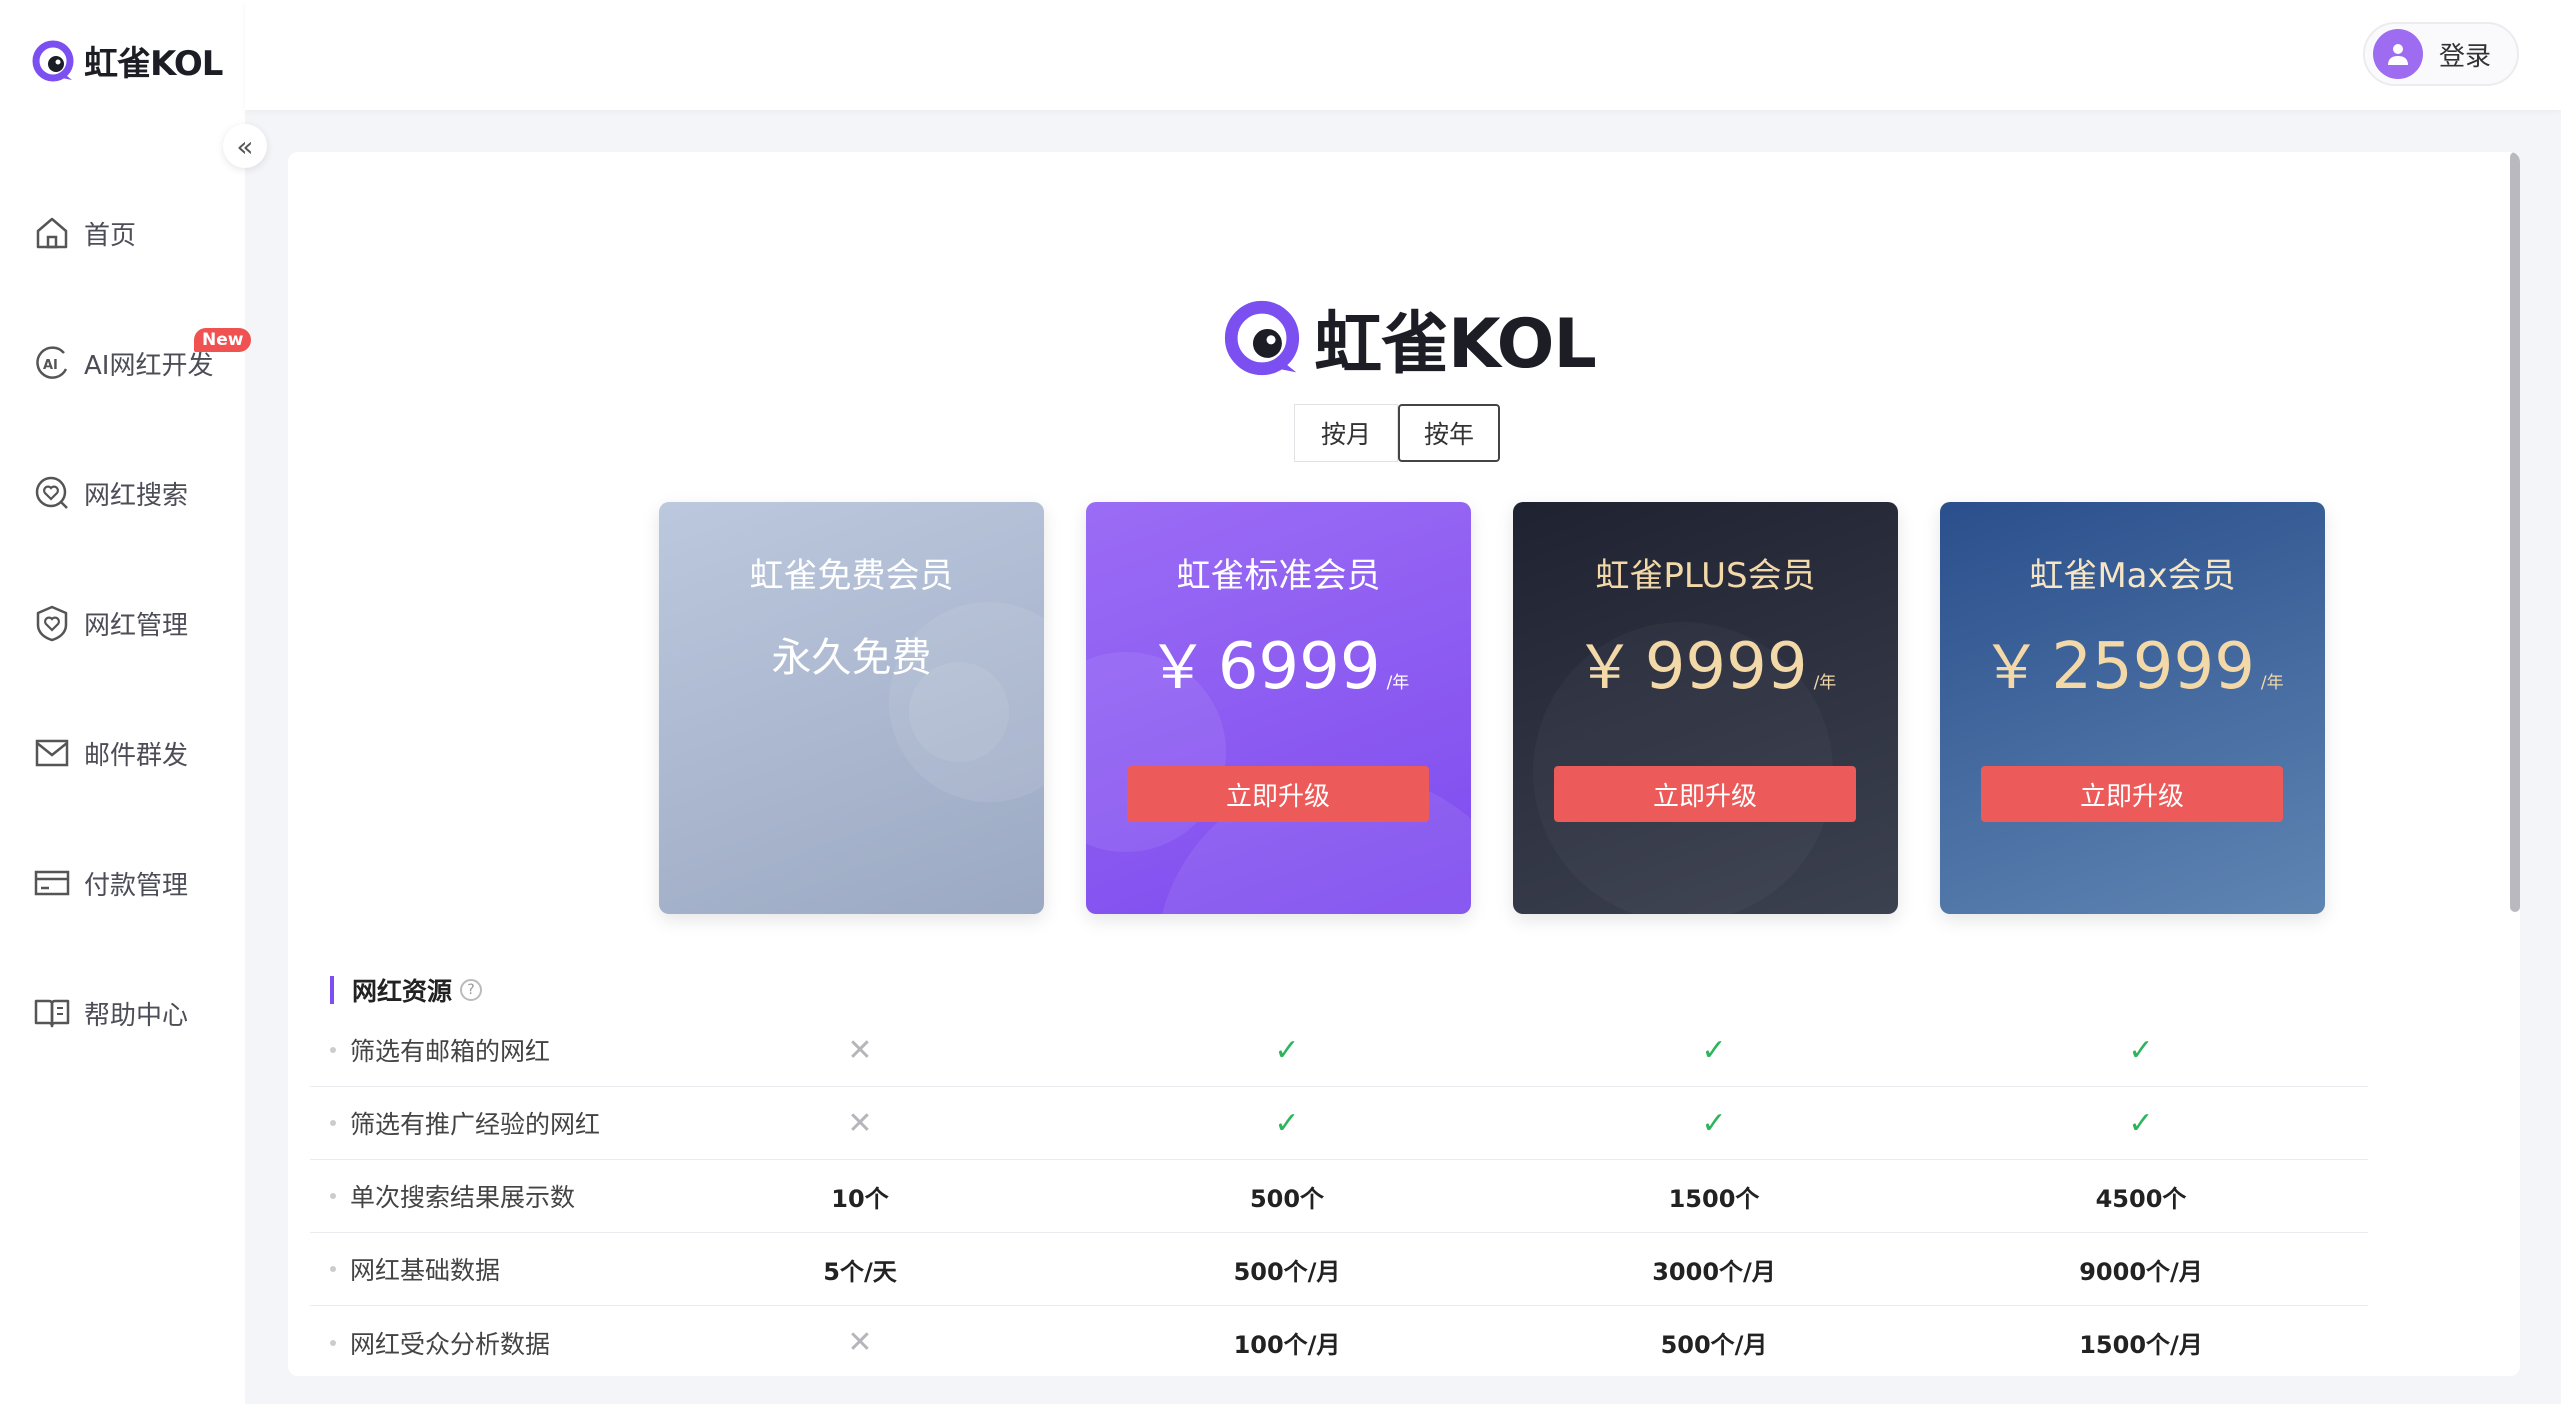  What do you see at coordinates (471, 990) in the screenshot?
I see `help-icon: ?` at bounding box center [471, 990].